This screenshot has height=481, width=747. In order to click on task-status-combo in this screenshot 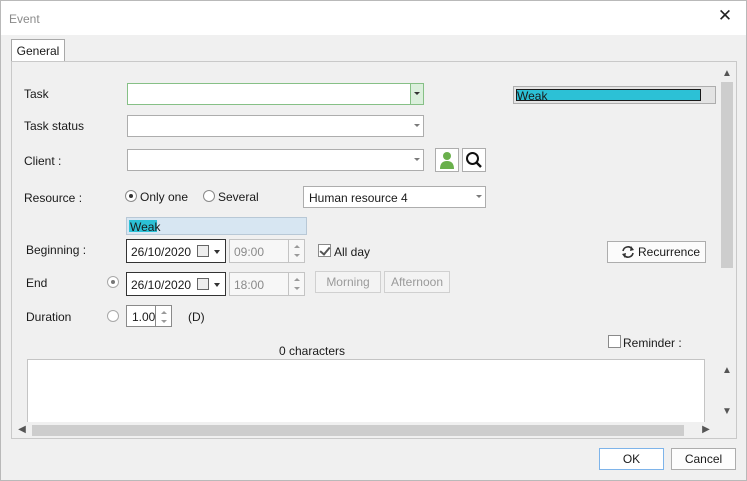, I will do `click(275, 126)`.